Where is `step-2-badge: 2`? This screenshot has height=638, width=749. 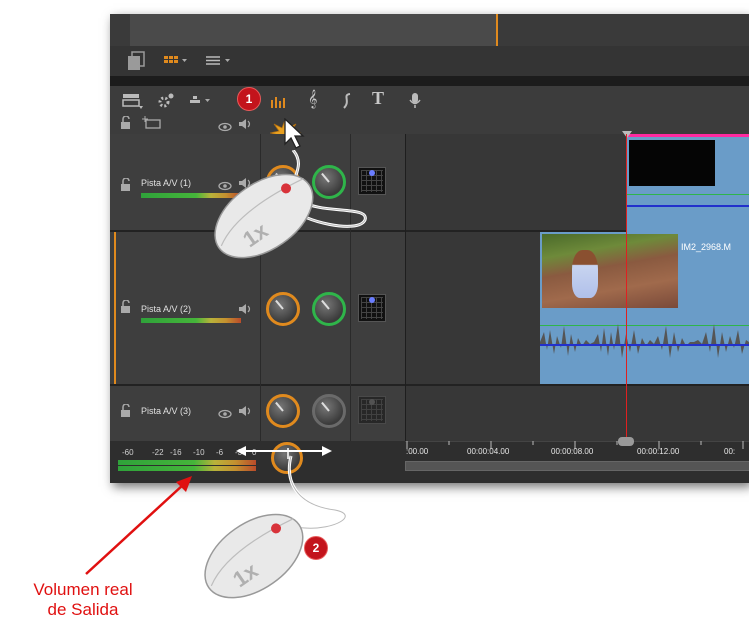 step-2-badge: 2 is located at coordinates (316, 548).